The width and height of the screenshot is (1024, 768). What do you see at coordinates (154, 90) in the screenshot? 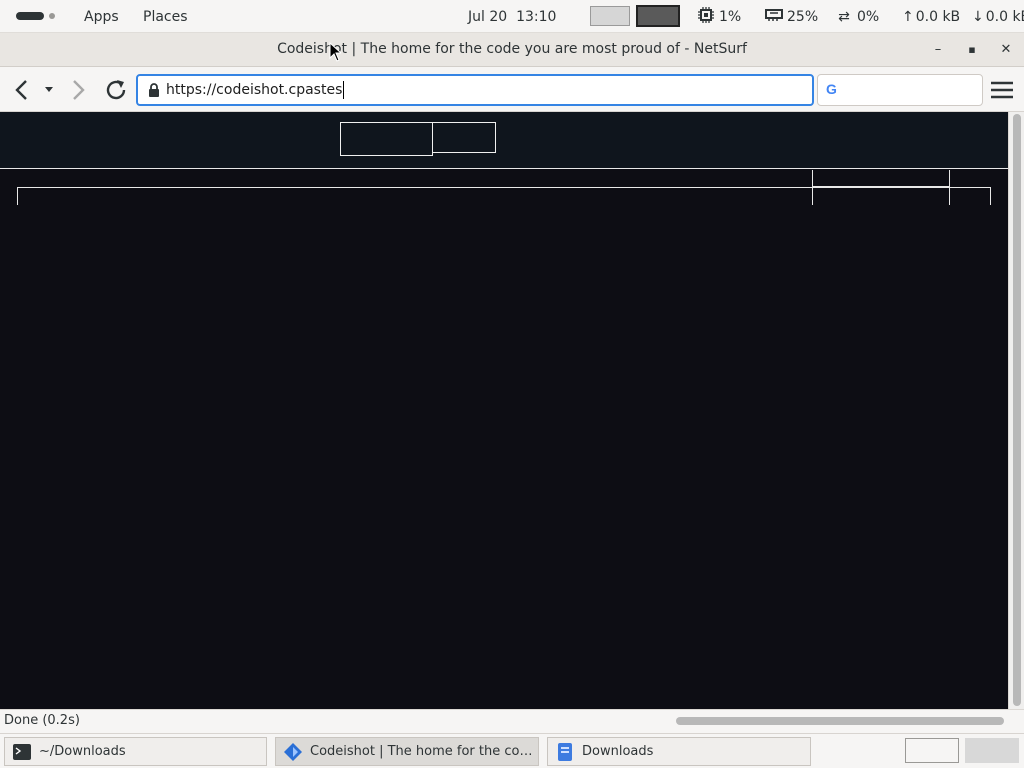
I see `lock-icon` at bounding box center [154, 90].